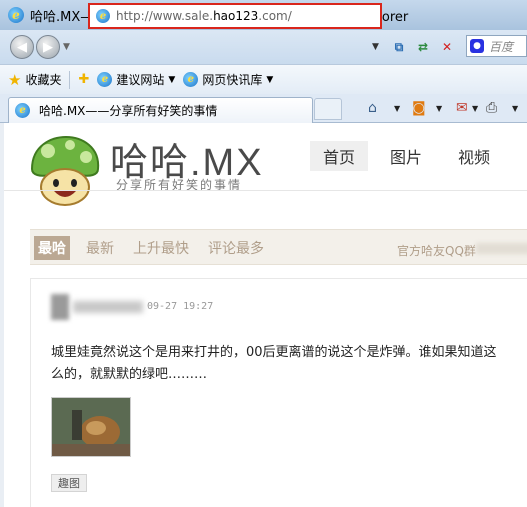 The image size is (527, 507). Describe the element at coordinates (2, 315) in the screenshot. I see `page-left-border` at that location.